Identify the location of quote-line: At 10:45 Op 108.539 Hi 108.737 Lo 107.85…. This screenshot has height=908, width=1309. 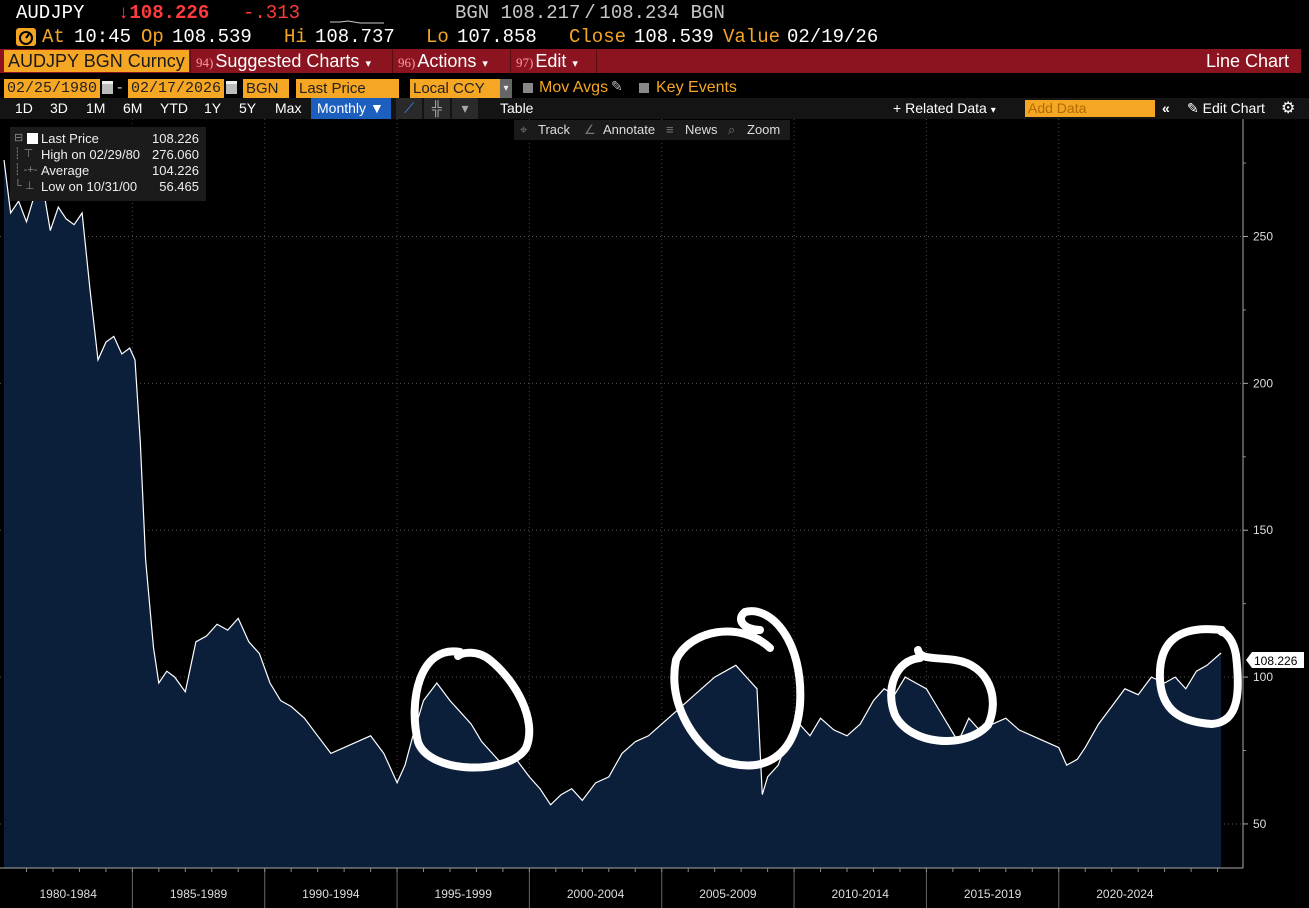
(654, 37).